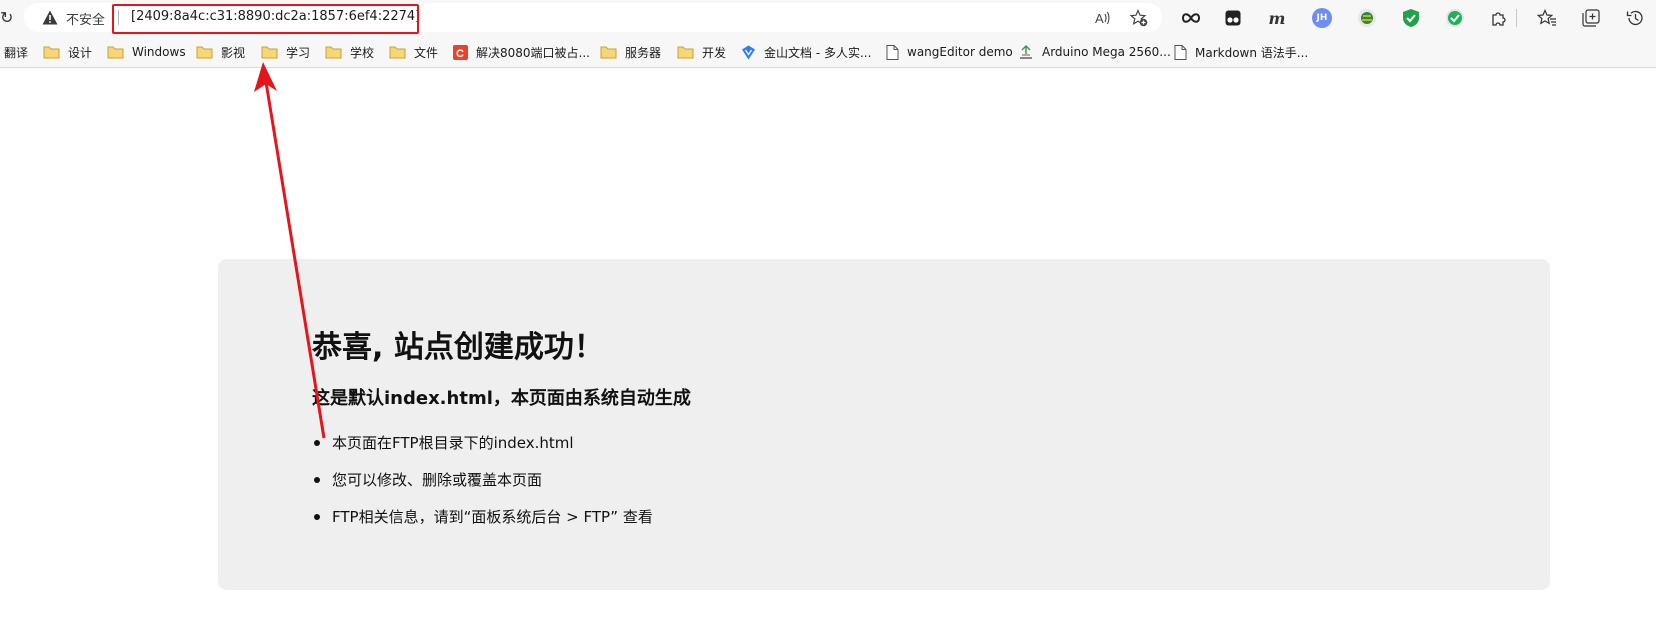  What do you see at coordinates (1547, 18) in the screenshot?
I see `favorites-icon` at bounding box center [1547, 18].